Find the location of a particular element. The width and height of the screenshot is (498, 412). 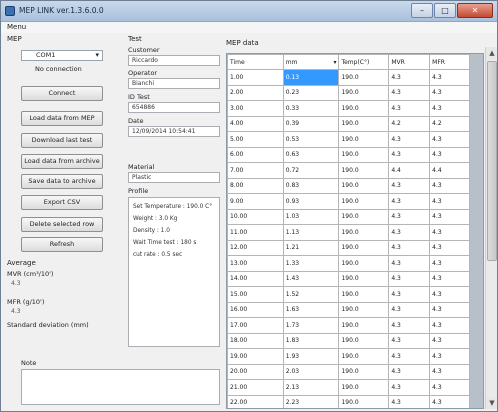

cell-mm: 1.73 is located at coordinates (311, 325).